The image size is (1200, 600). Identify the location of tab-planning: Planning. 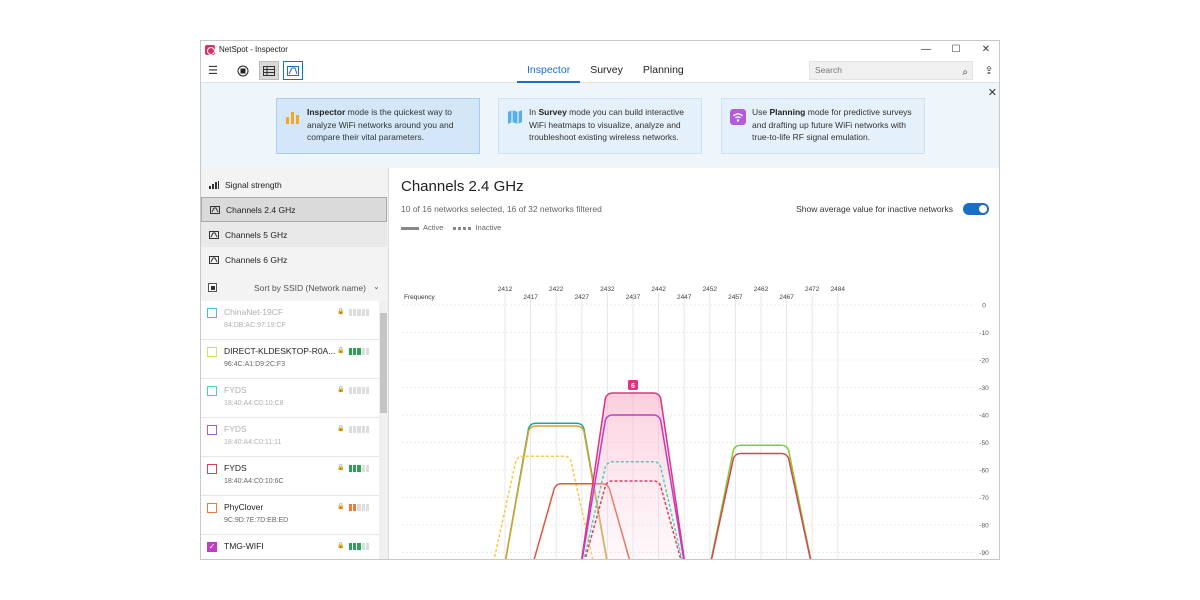
(663, 70).